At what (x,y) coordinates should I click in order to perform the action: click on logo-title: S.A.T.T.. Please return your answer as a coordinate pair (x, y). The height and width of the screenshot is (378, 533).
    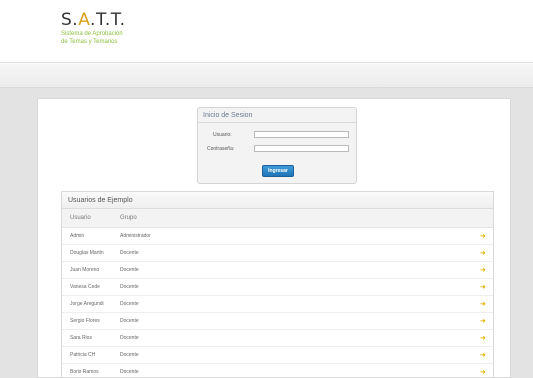
    Looking at the image, I should click on (93, 20).